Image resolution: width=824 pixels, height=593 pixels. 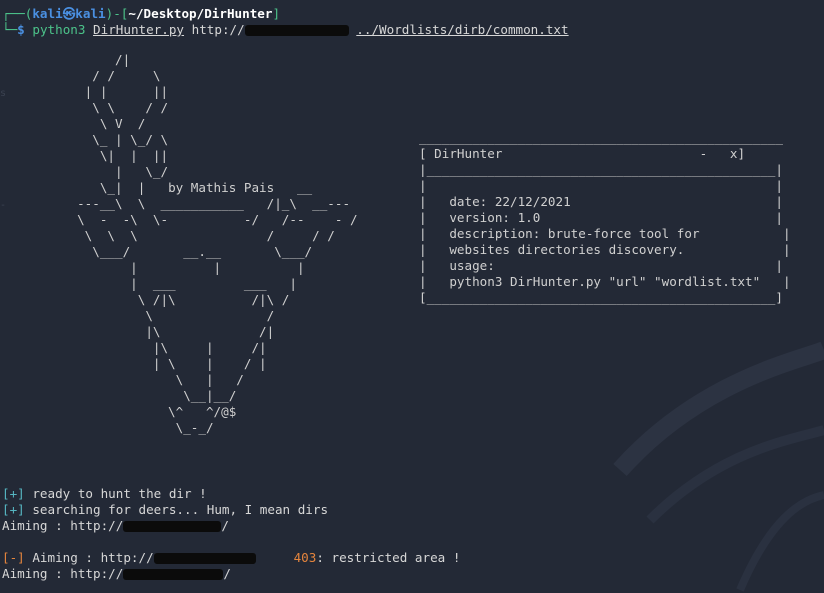 I want to click on command-wordlist: ../Wordlists/dirb/common.txt, so click(x=462, y=29).